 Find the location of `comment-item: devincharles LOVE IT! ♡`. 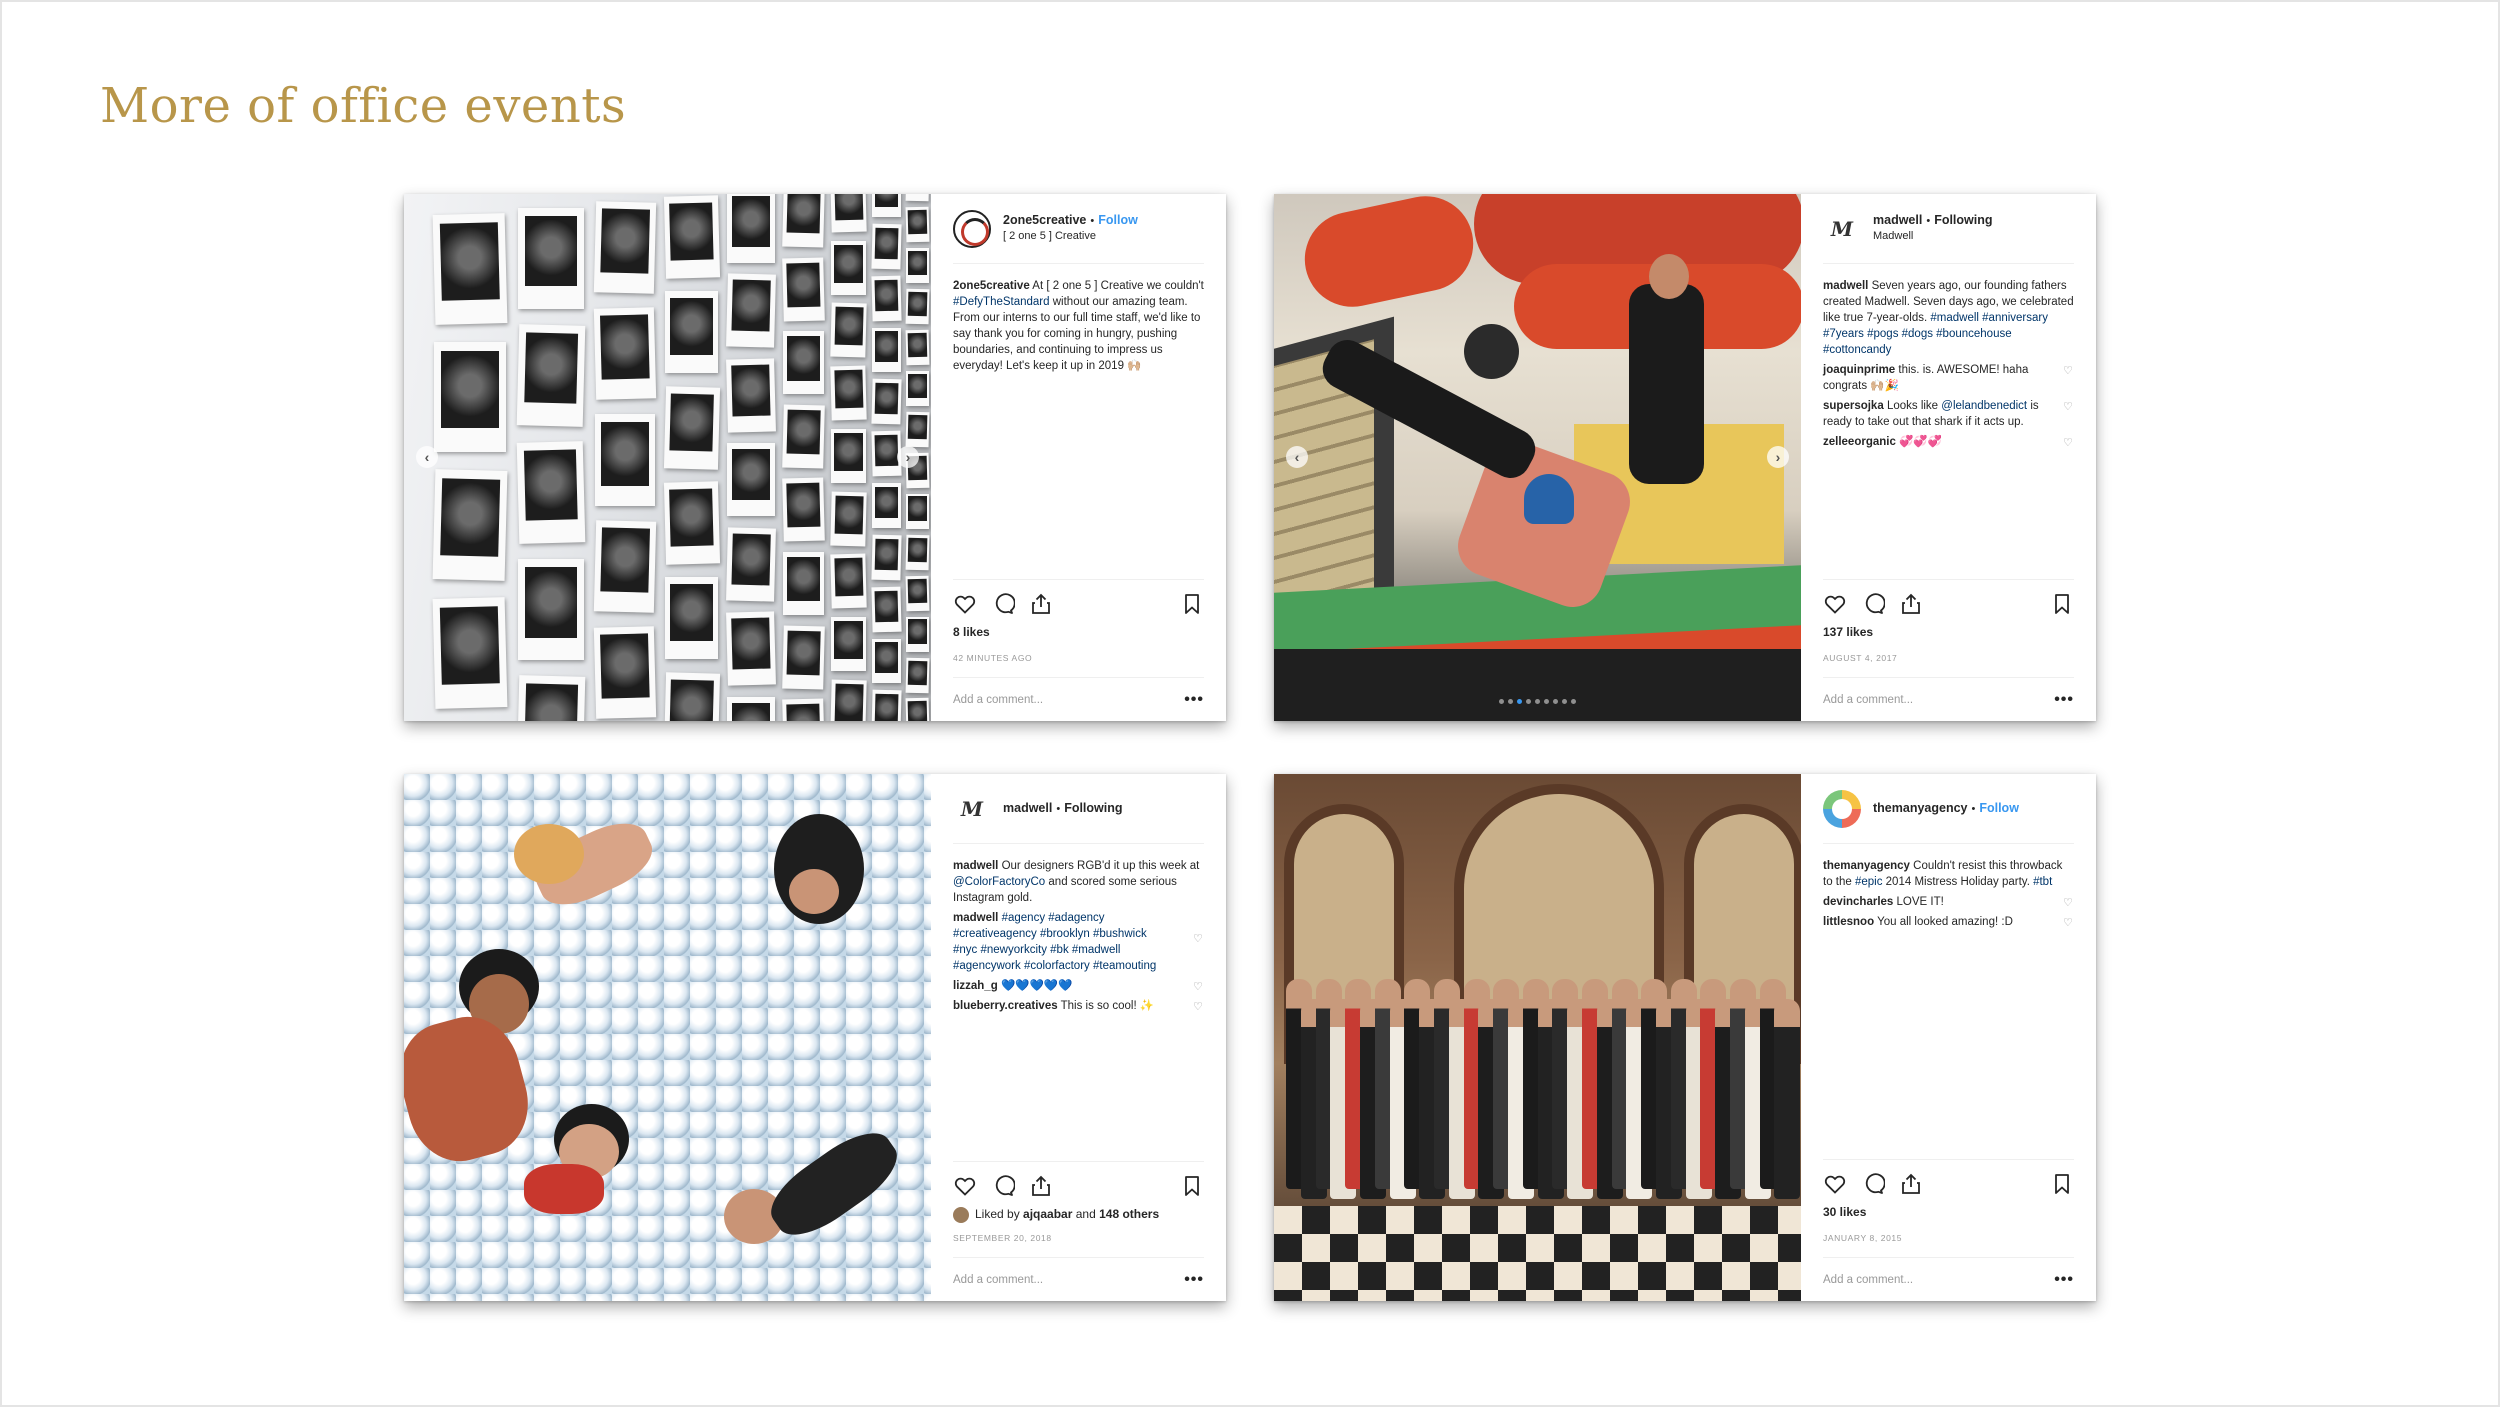

comment-item: devincharles LOVE IT! ♡ is located at coordinates (1948, 902).